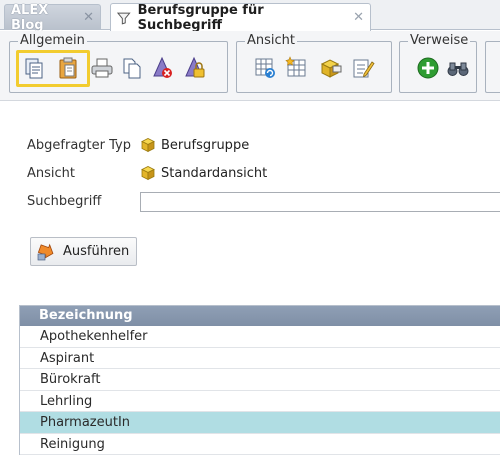 The width and height of the screenshot is (500, 462). I want to click on grid-star-icon, so click(295, 66).